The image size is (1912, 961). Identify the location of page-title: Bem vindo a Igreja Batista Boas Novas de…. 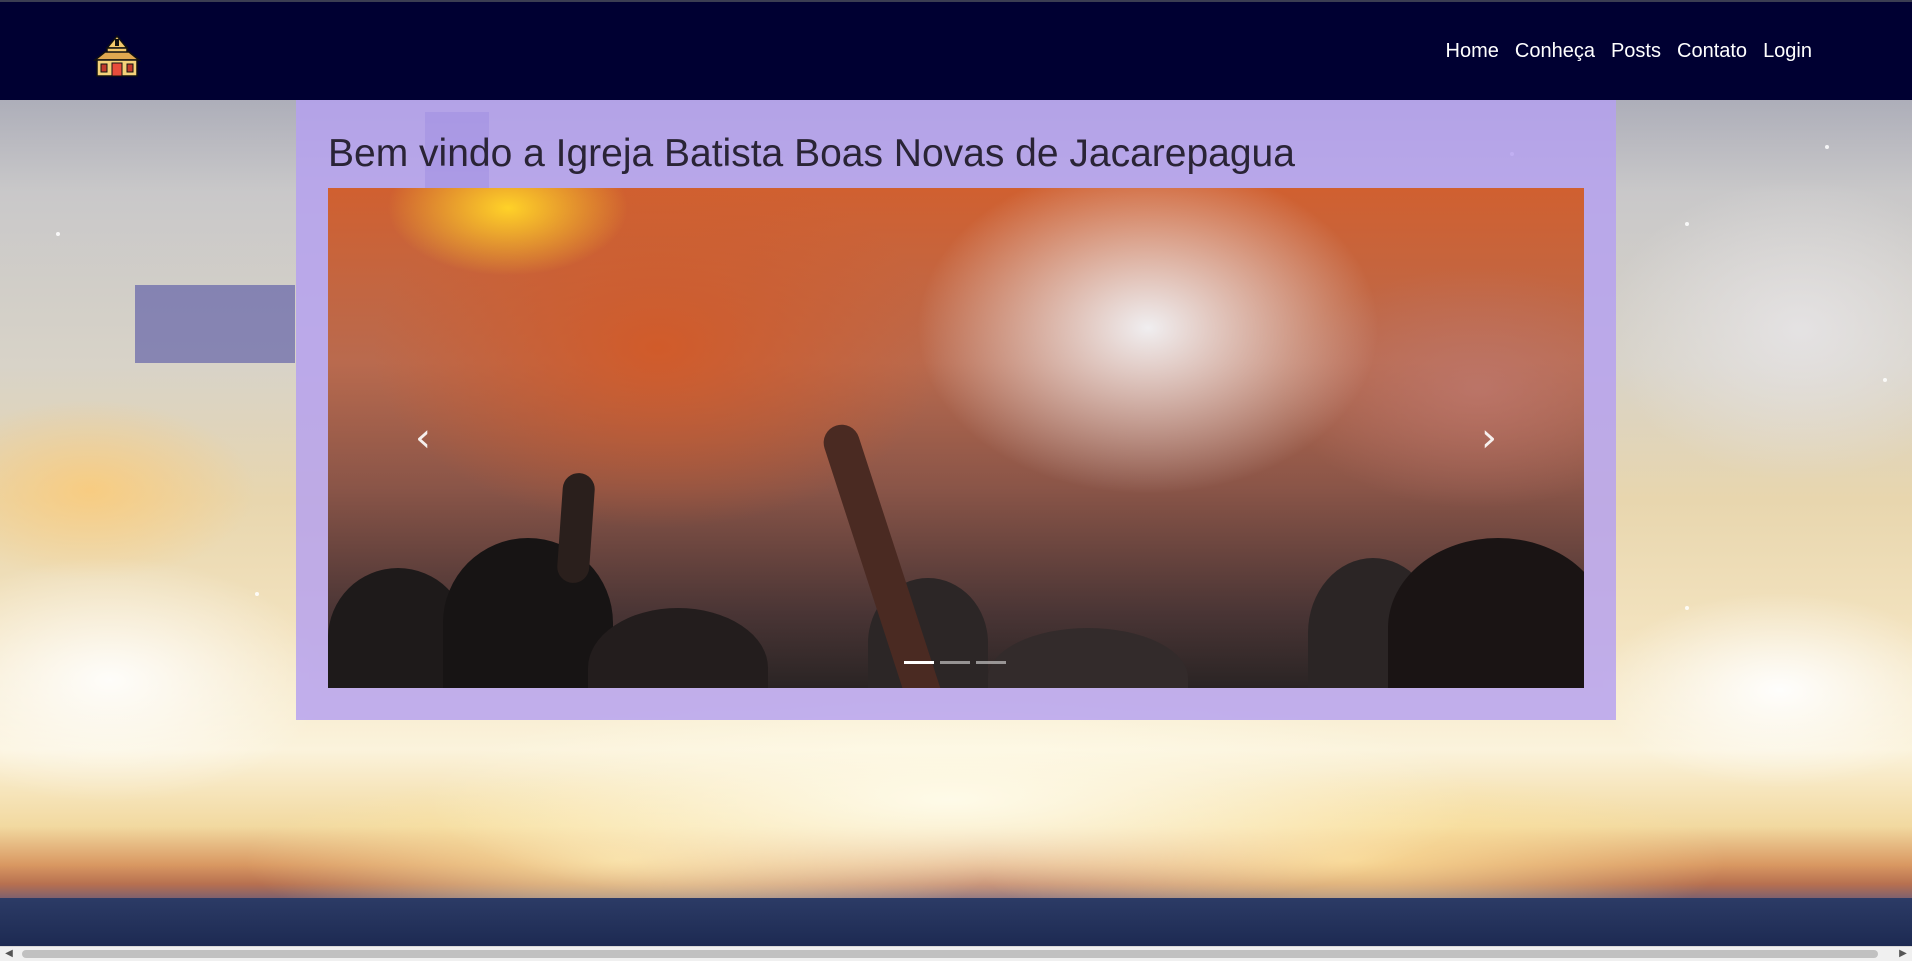
(811, 153).